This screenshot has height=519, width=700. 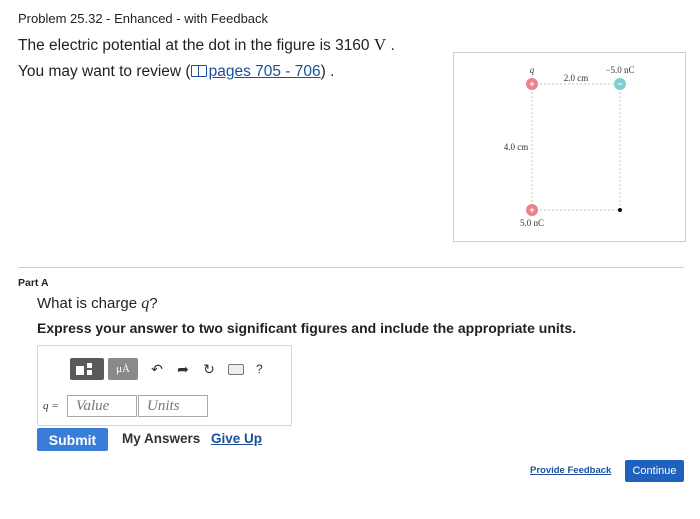 I want to click on problem-header: Problem 25.32 - Enhanced - with Feedback, so click(x=143, y=18).